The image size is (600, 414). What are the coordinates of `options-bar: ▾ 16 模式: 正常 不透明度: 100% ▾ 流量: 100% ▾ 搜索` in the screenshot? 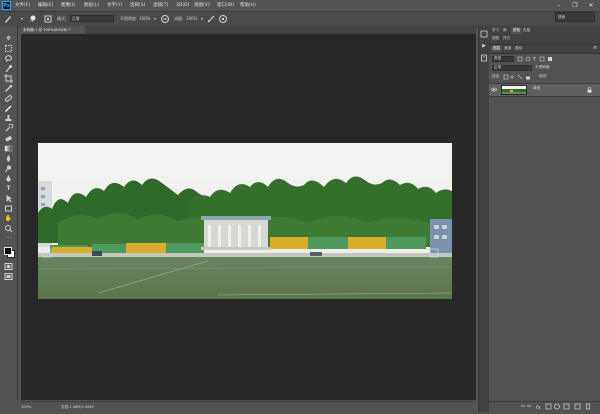 It's located at (300, 19).